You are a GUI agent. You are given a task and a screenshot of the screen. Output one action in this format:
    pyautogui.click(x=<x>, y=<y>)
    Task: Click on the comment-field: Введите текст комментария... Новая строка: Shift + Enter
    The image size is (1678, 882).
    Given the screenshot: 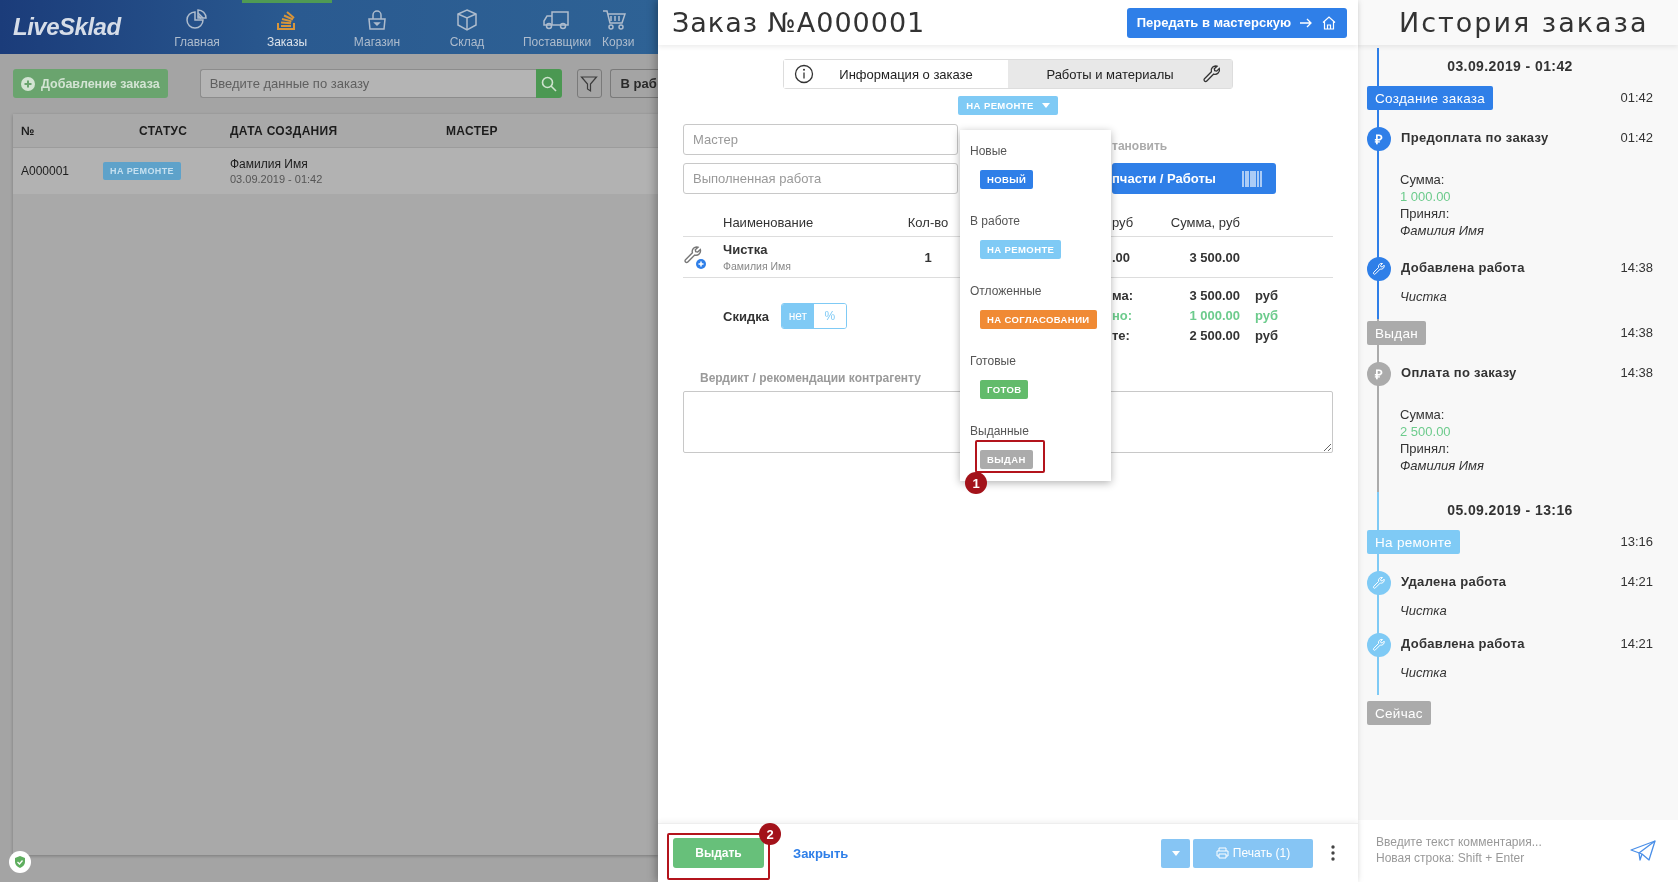 What is the action you would take?
    pyautogui.click(x=1499, y=851)
    